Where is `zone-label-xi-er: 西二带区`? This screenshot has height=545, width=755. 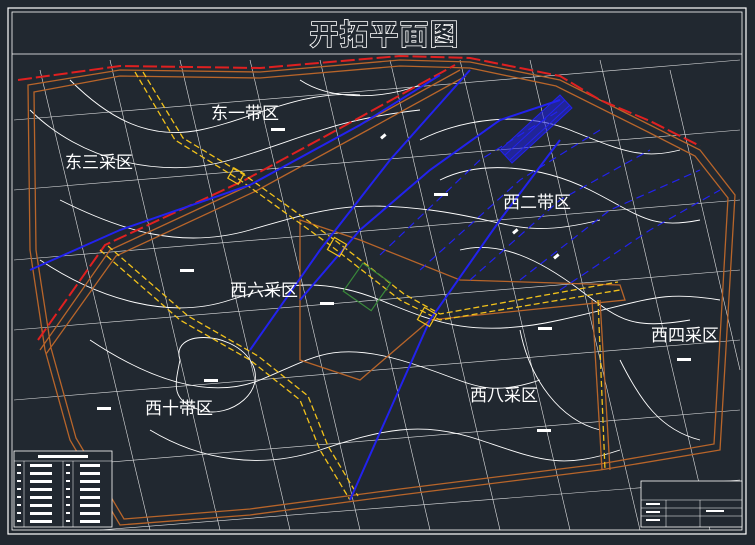 zone-label-xi-er: 西二带区 is located at coordinates (537, 203).